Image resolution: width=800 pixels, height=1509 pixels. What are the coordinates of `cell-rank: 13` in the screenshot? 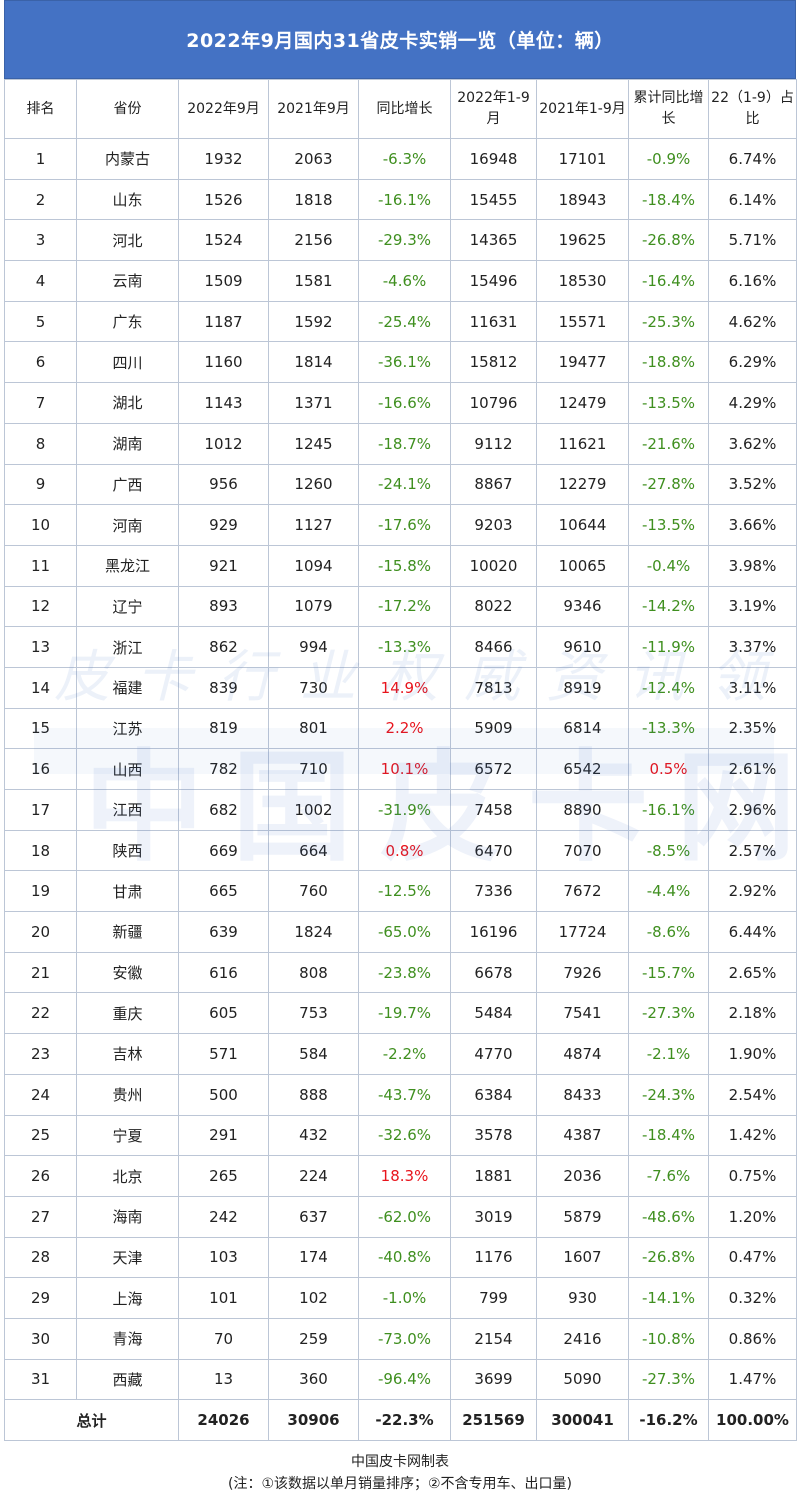 It's located at (40, 647).